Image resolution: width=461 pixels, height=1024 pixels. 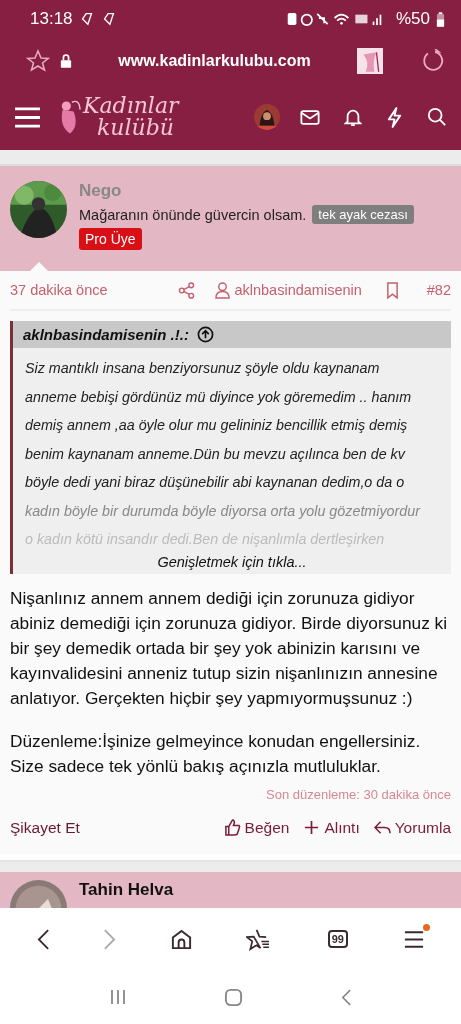 What do you see at coordinates (59, 290) in the screenshot?
I see `post-time: 37 dakika önce` at bounding box center [59, 290].